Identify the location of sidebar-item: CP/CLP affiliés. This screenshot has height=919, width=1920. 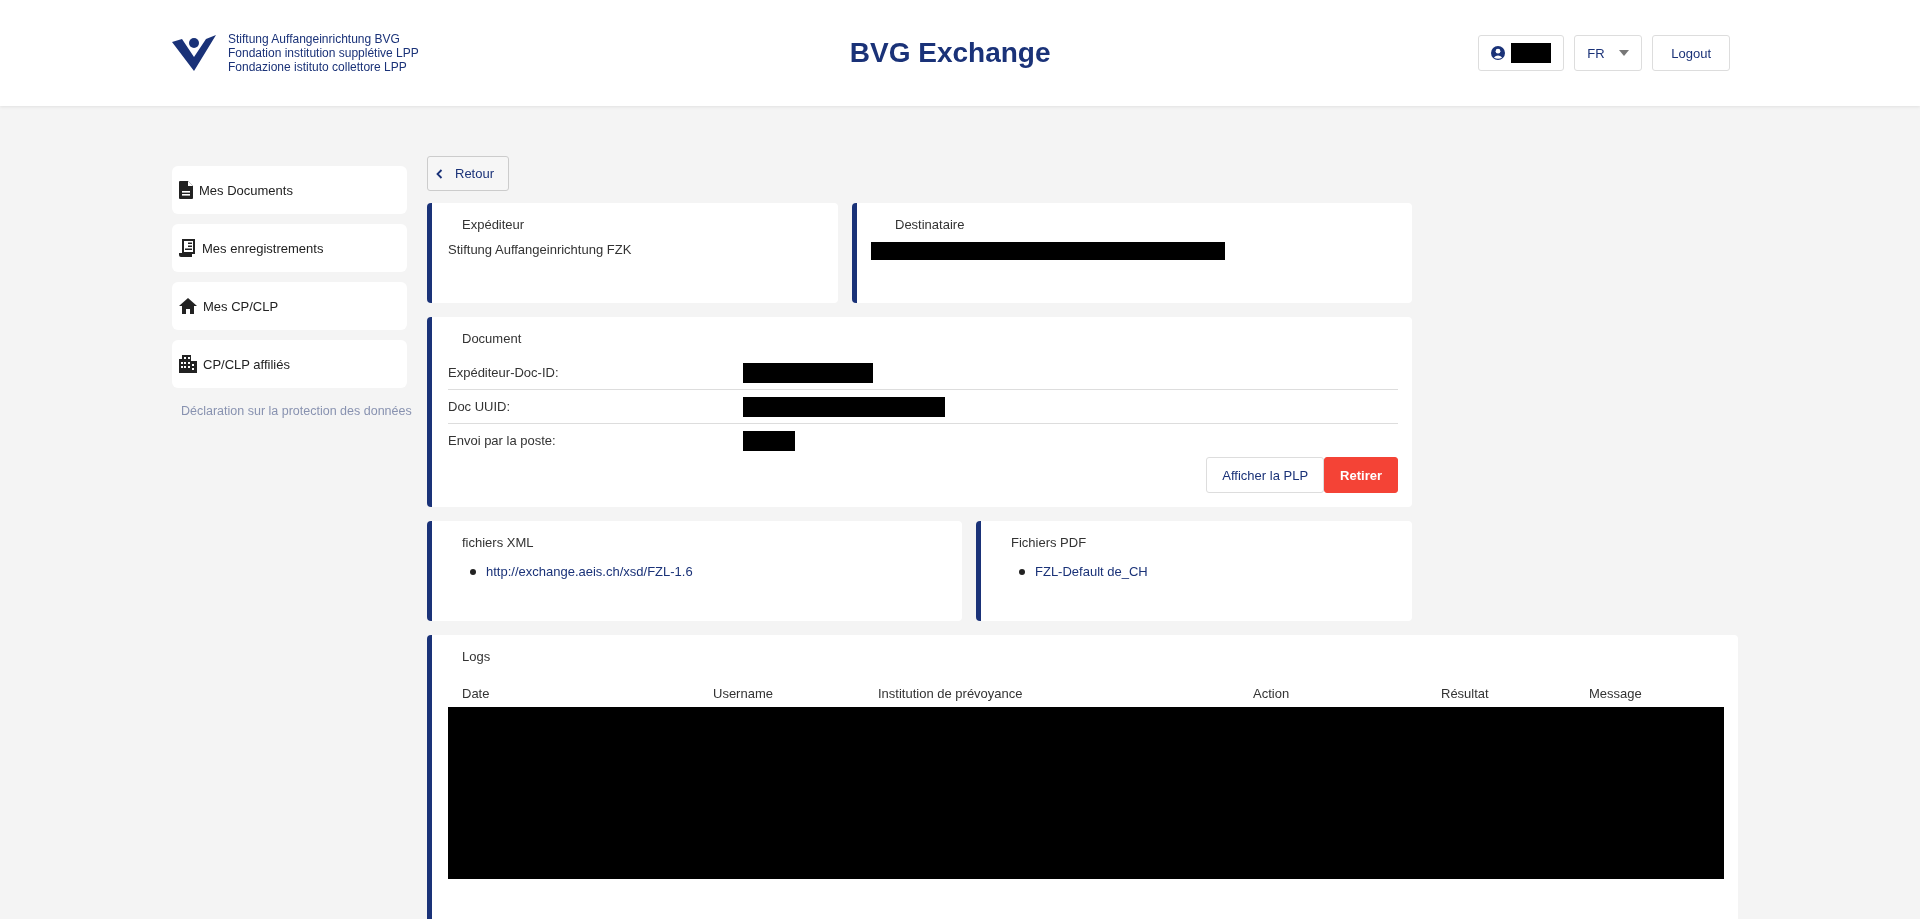
(289, 364).